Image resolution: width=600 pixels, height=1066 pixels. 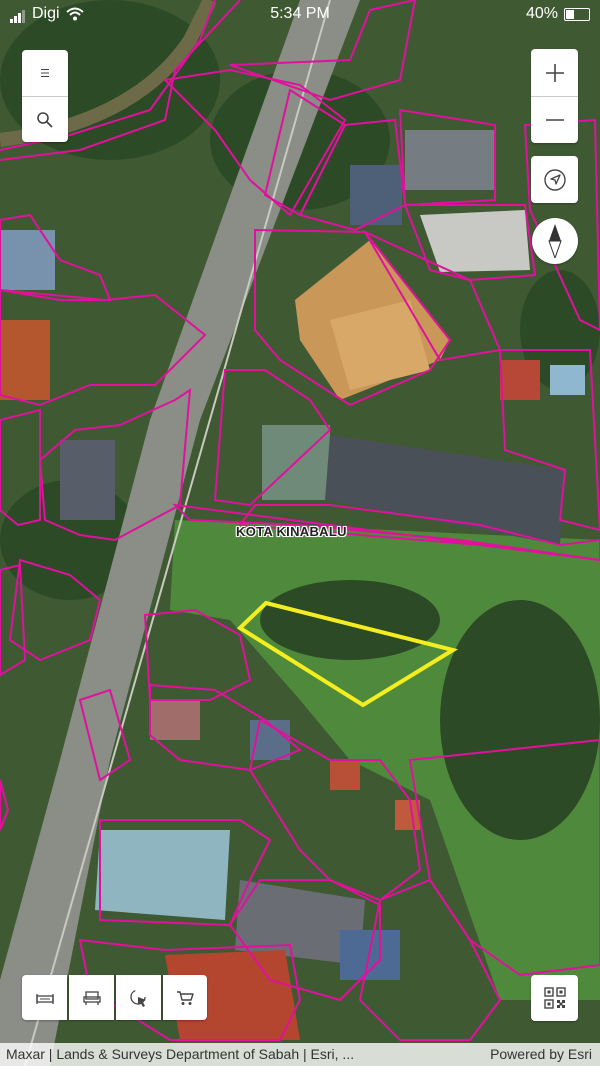 I want to click on search-button, so click(x=45, y=119).